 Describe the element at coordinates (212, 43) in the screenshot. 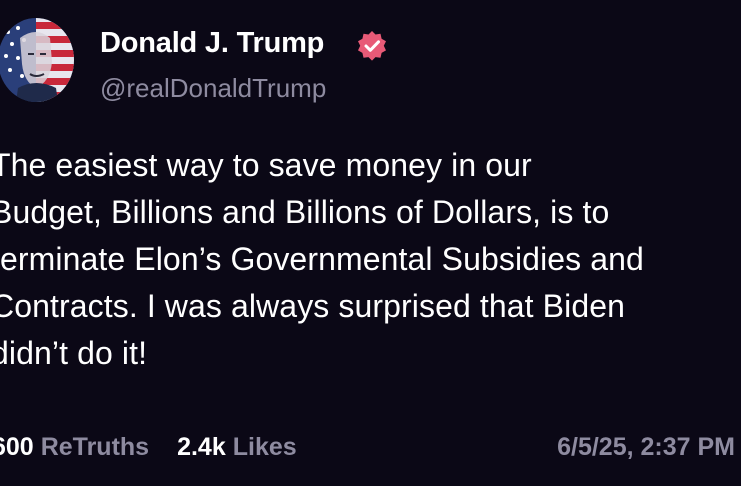

I see `author-display-name: Donald J. Trump` at that location.